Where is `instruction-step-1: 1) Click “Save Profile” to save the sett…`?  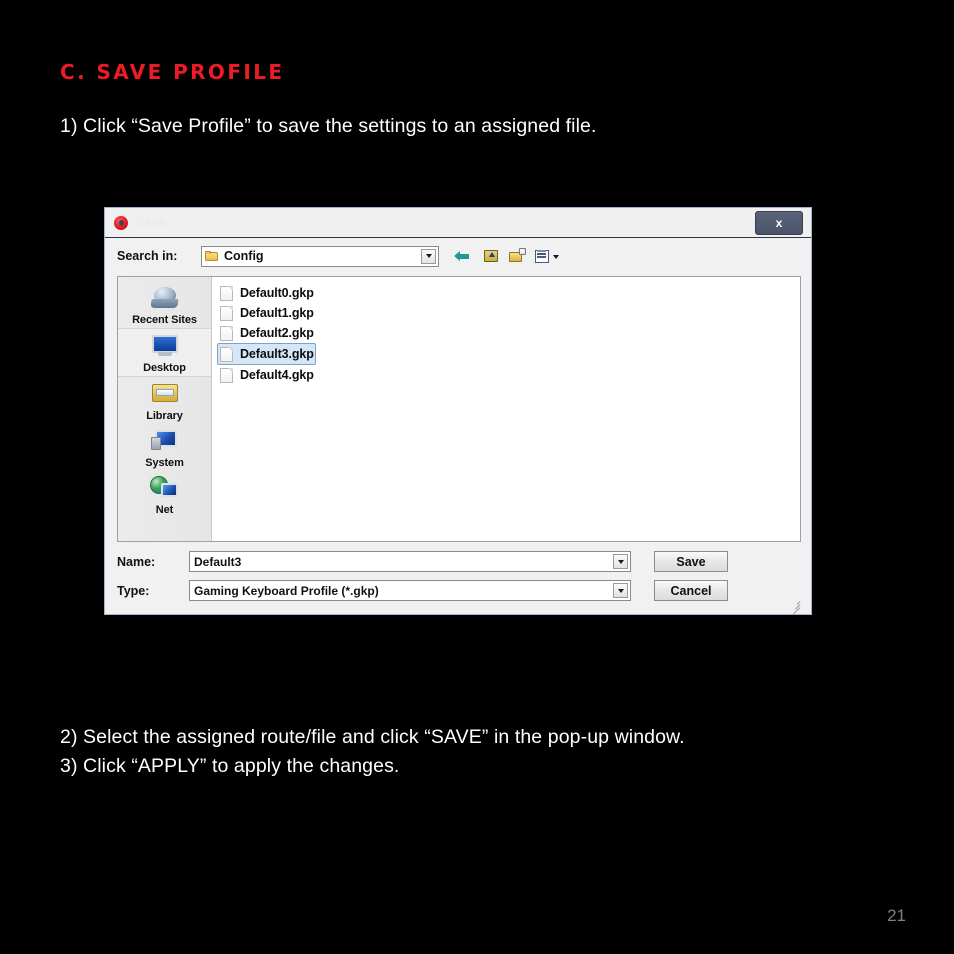
instruction-step-1: 1) Click “Save Profile” to save the sett… is located at coordinates (328, 126).